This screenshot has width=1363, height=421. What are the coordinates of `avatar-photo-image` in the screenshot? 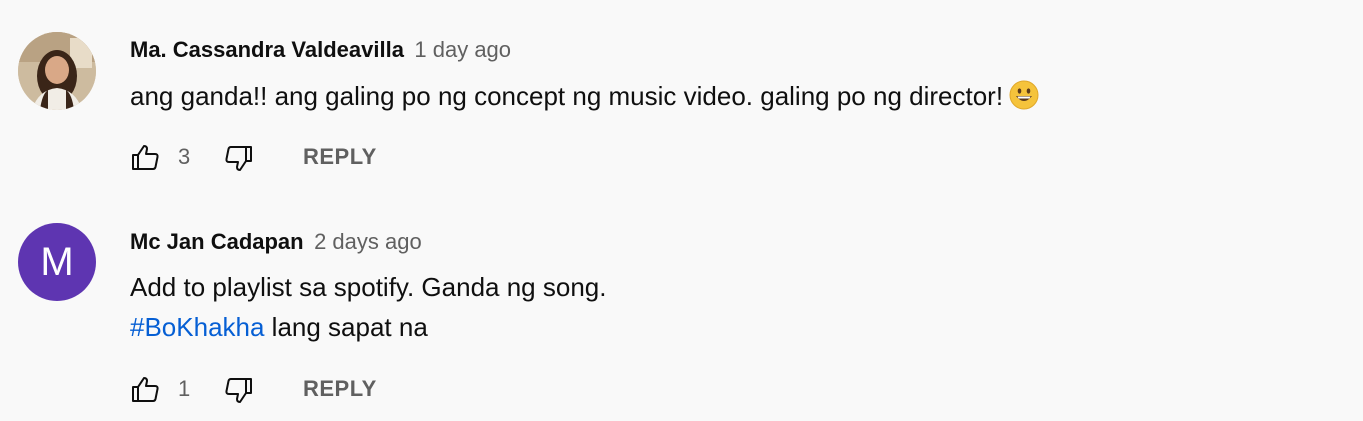 It's located at (57, 71).